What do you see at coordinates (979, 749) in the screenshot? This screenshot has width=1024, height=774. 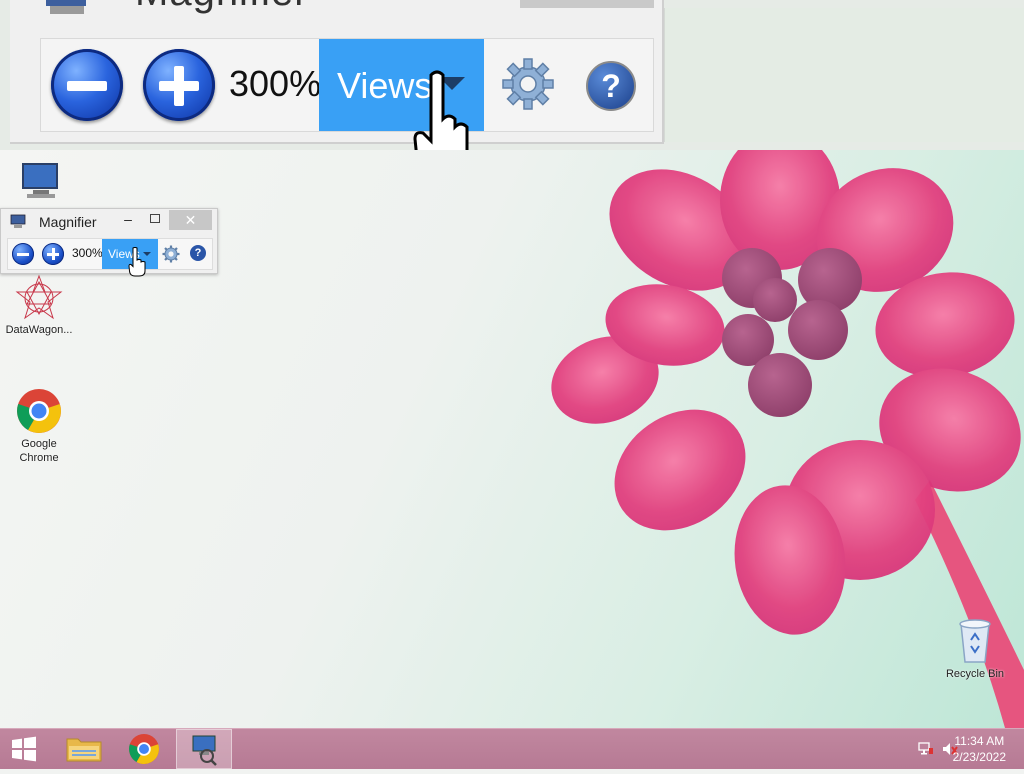 I see `taskbar-clock: 11:34 AM 2/23/2022` at bounding box center [979, 749].